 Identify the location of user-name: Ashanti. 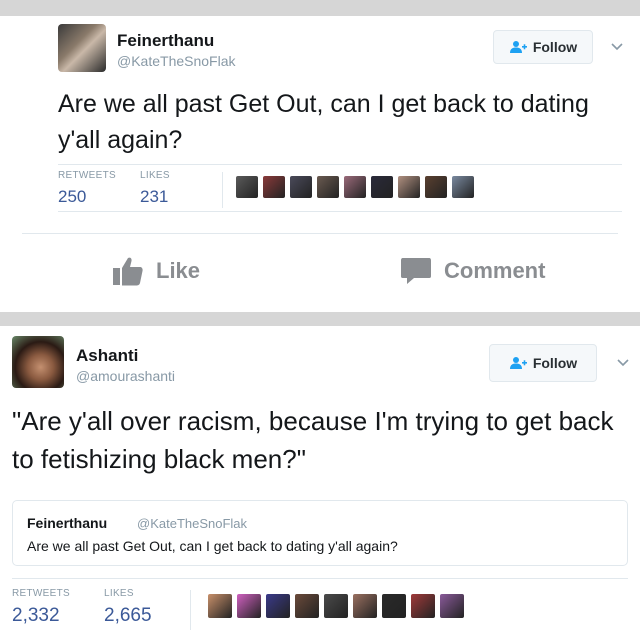
(107, 356).